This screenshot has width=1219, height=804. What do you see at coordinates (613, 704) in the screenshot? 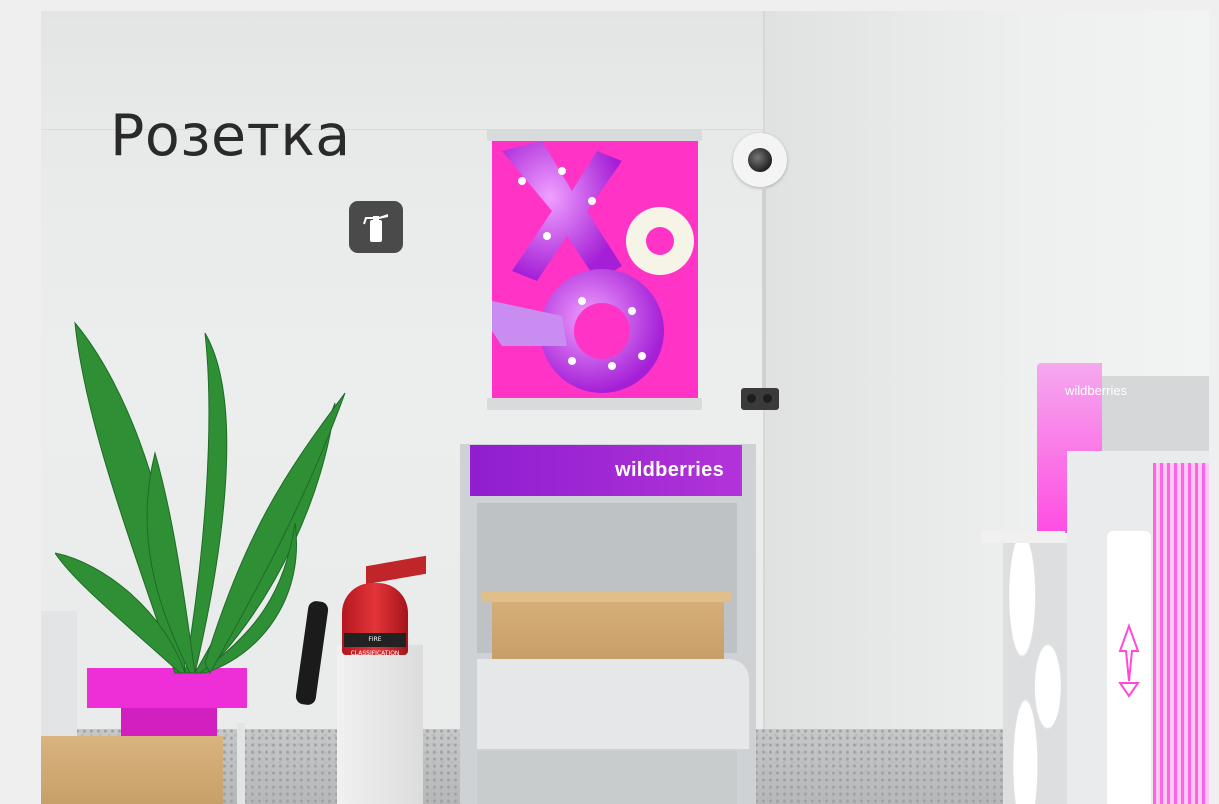
I see `stand-shelf` at bounding box center [613, 704].